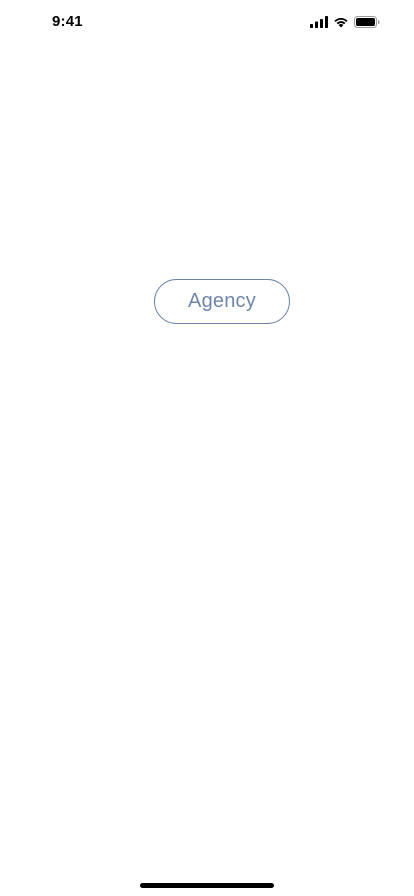  What do you see at coordinates (319, 22) in the screenshot?
I see `cellular-signal-icon` at bounding box center [319, 22].